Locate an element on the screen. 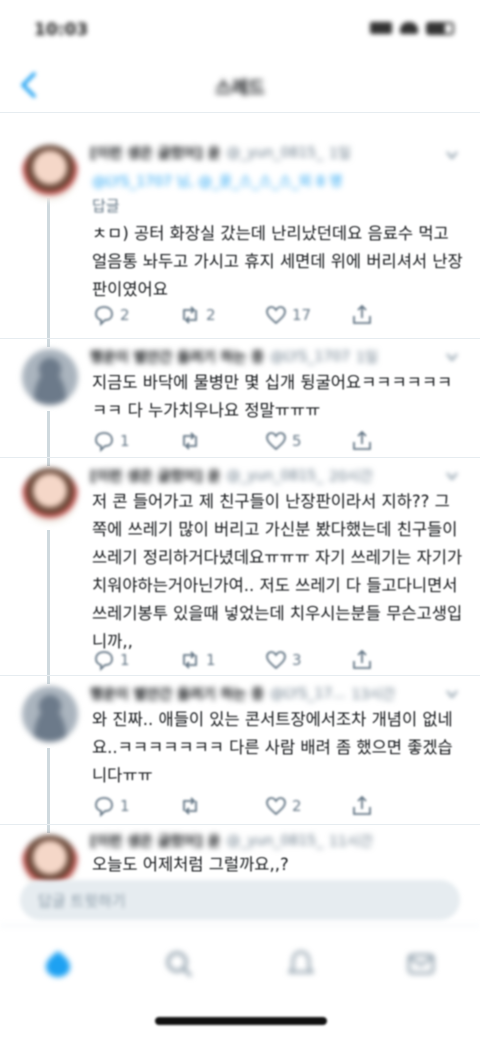 This screenshot has height=1039, width=480. battery-icon is located at coordinates (440, 28).